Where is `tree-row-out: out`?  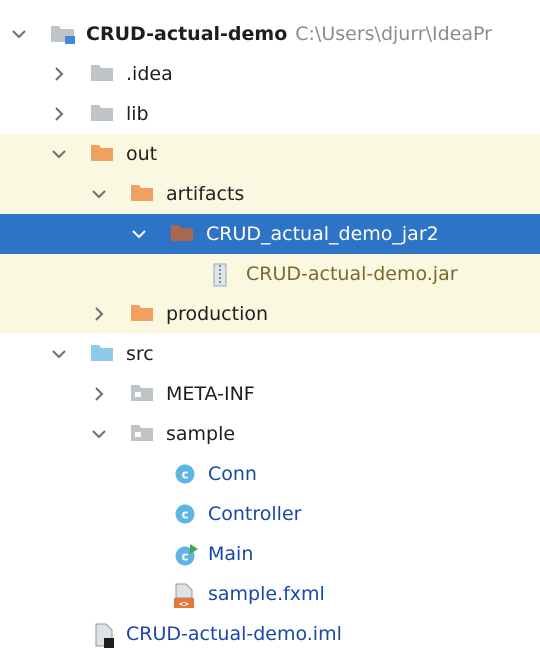
tree-row-out: out is located at coordinates (270, 154).